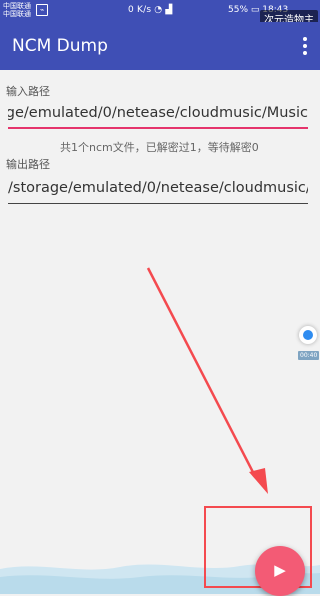  What do you see at coordinates (207, 380) in the screenshot?
I see `annotation-arrow` at bounding box center [207, 380].